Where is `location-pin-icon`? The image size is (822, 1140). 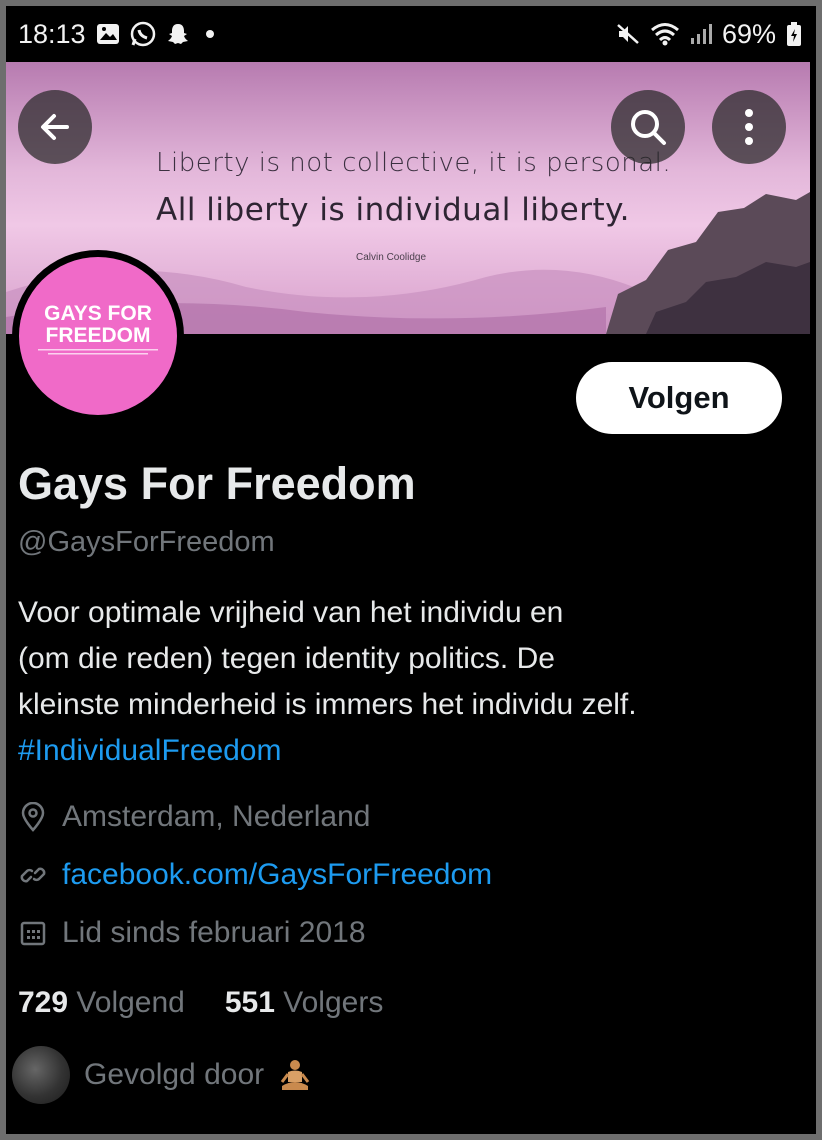 location-pin-icon is located at coordinates (33, 817).